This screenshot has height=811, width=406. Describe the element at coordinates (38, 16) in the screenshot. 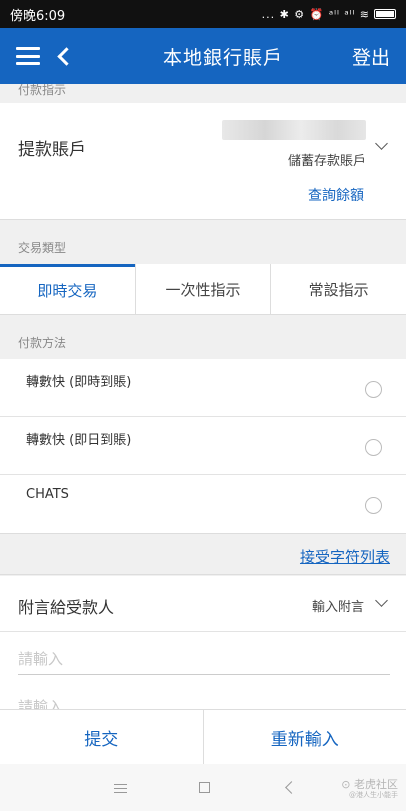

I see `status-time: 傍晚6:09` at that location.